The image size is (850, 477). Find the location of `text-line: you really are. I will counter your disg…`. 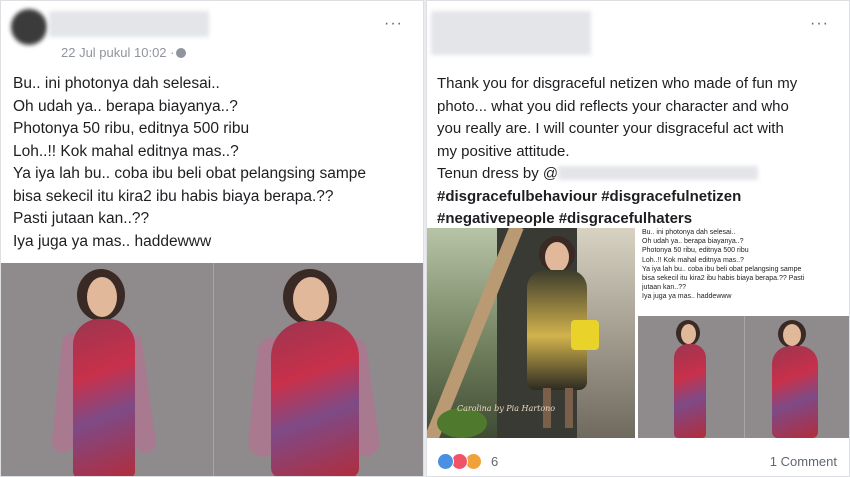

text-line: you really are. I will counter your disg… is located at coordinates (610, 128).